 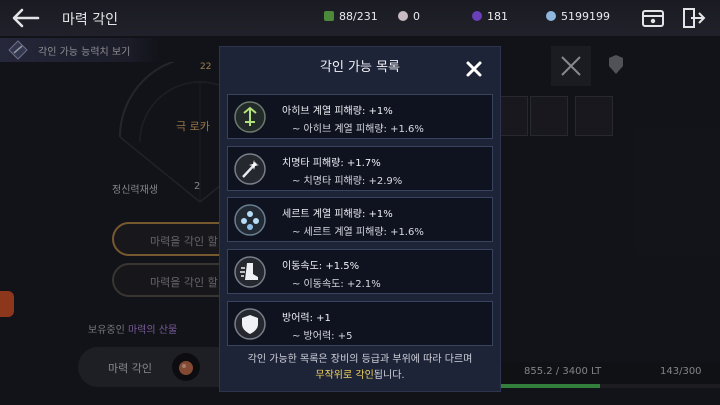 I want to click on crystal-stat: 5199199, so click(x=578, y=16).